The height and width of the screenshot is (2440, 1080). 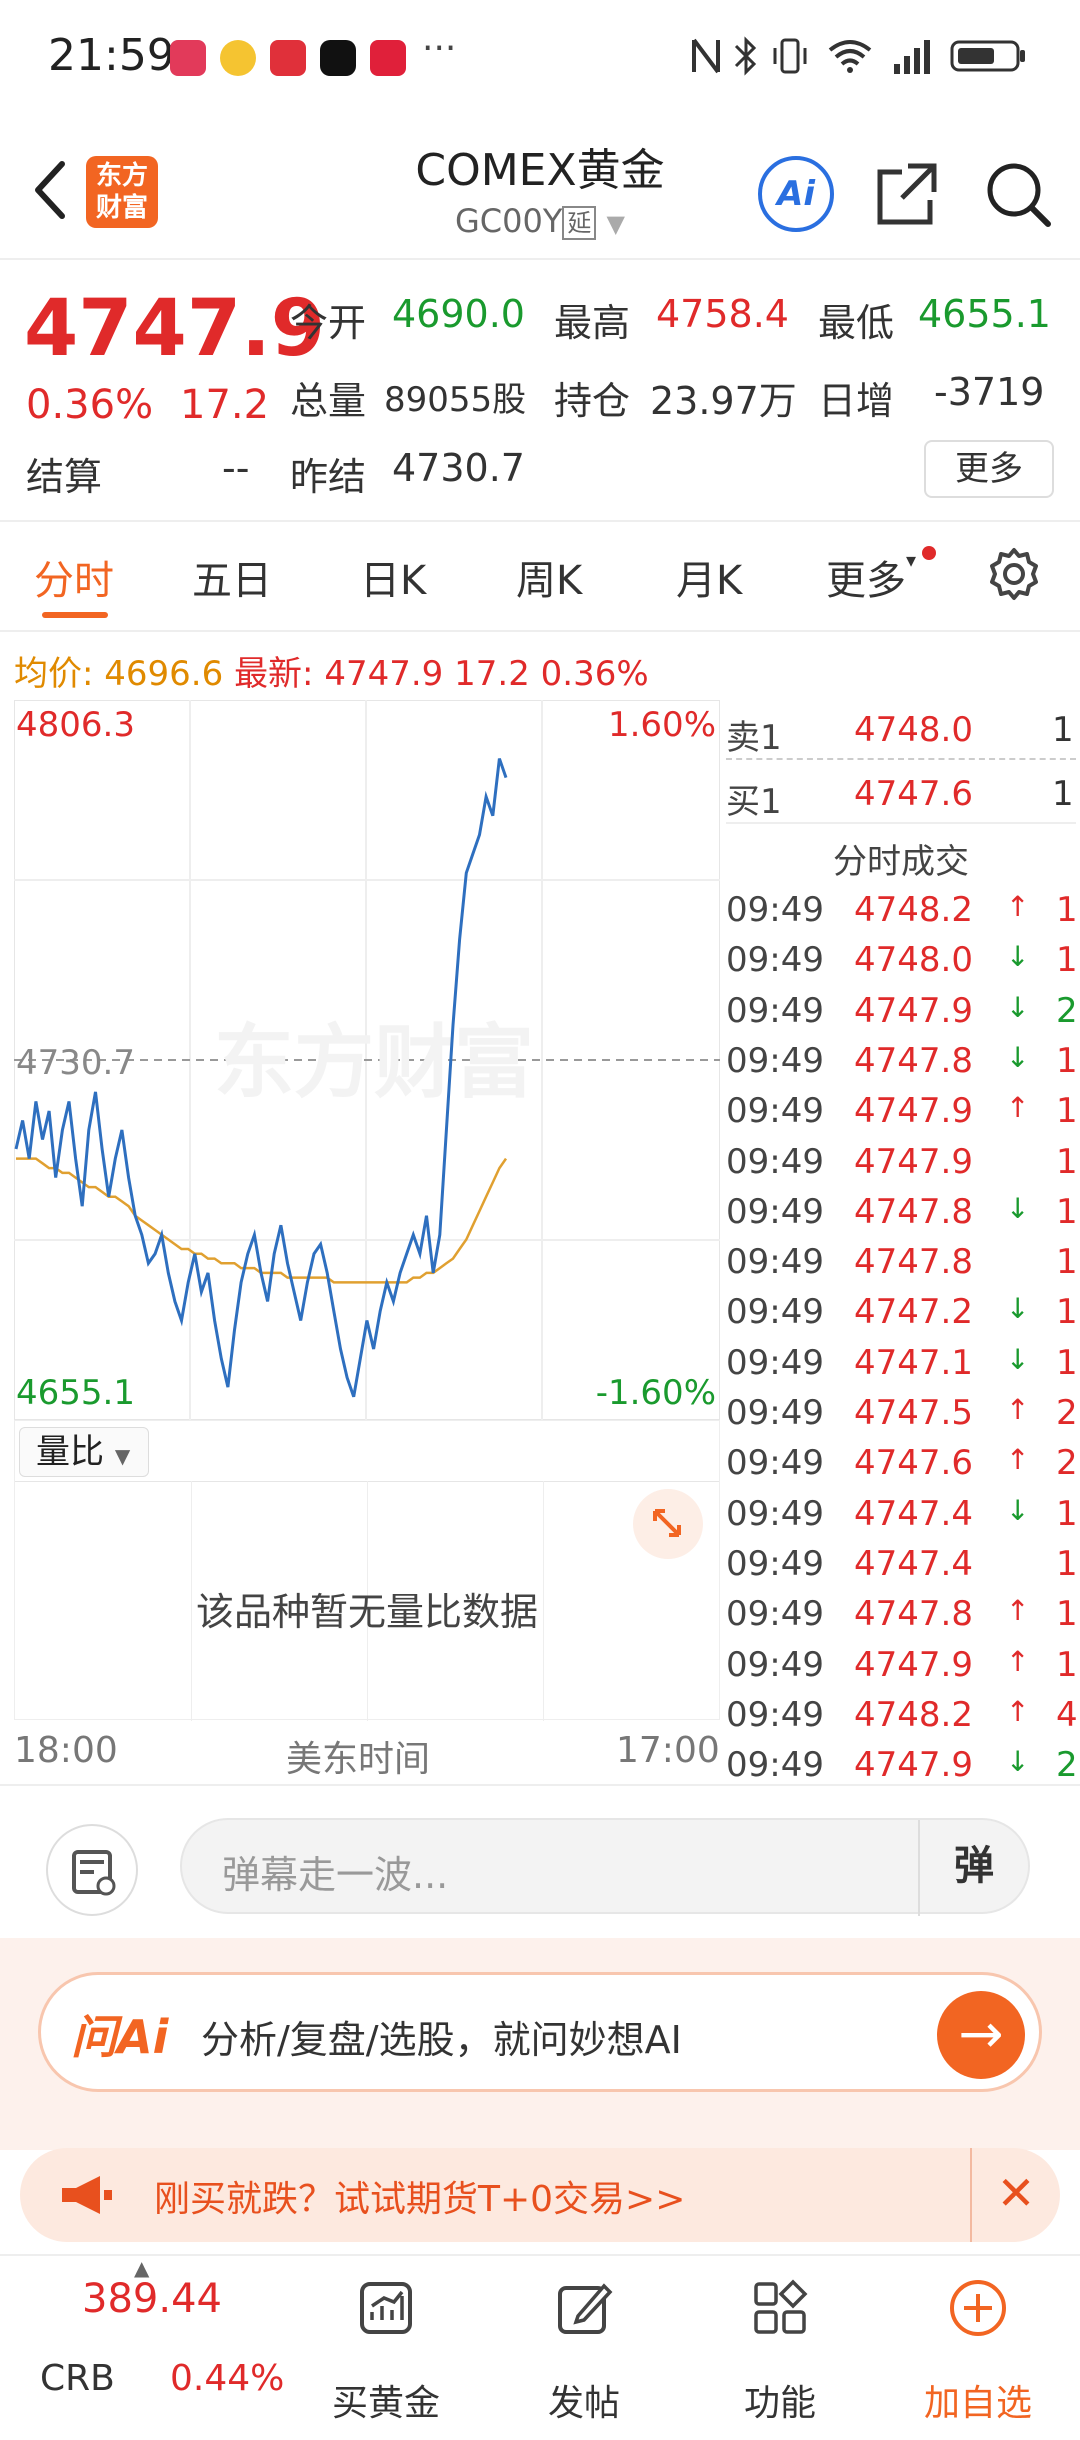 What do you see at coordinates (790, 56) in the screenshot?
I see `vibrate-icon` at bounding box center [790, 56].